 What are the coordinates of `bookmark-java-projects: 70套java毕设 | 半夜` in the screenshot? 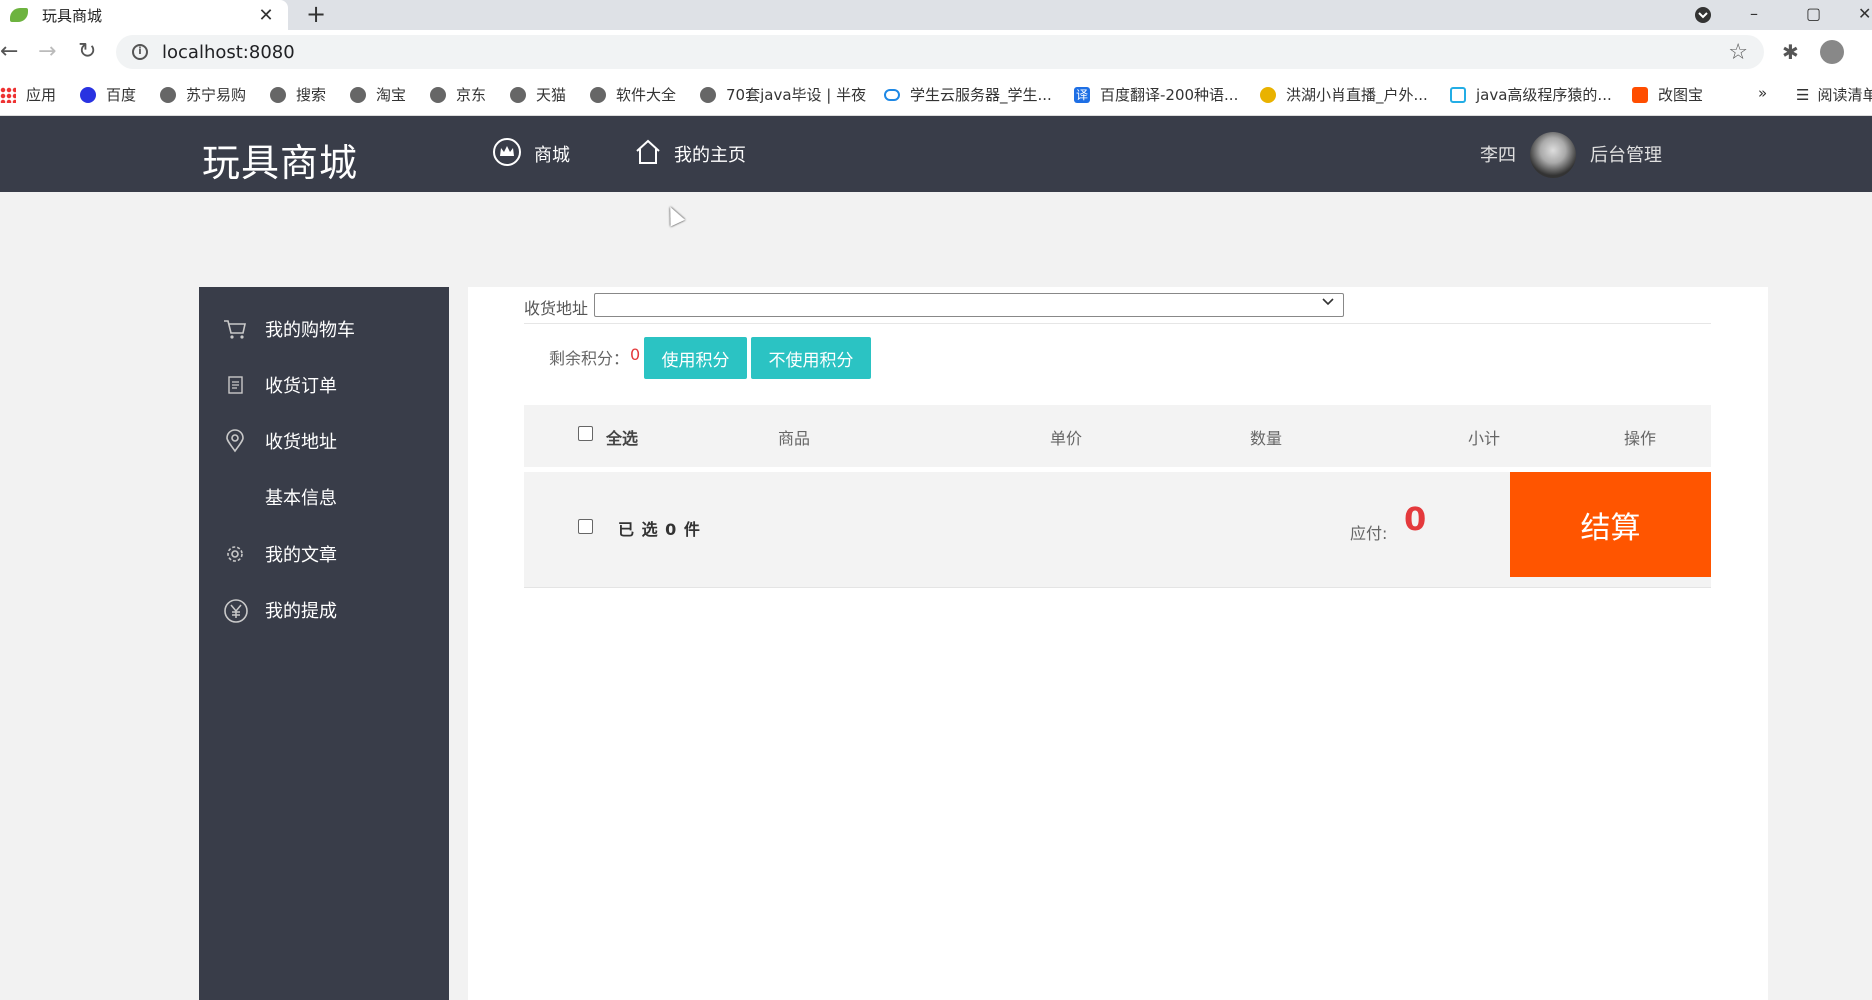 It's located at (783, 94).